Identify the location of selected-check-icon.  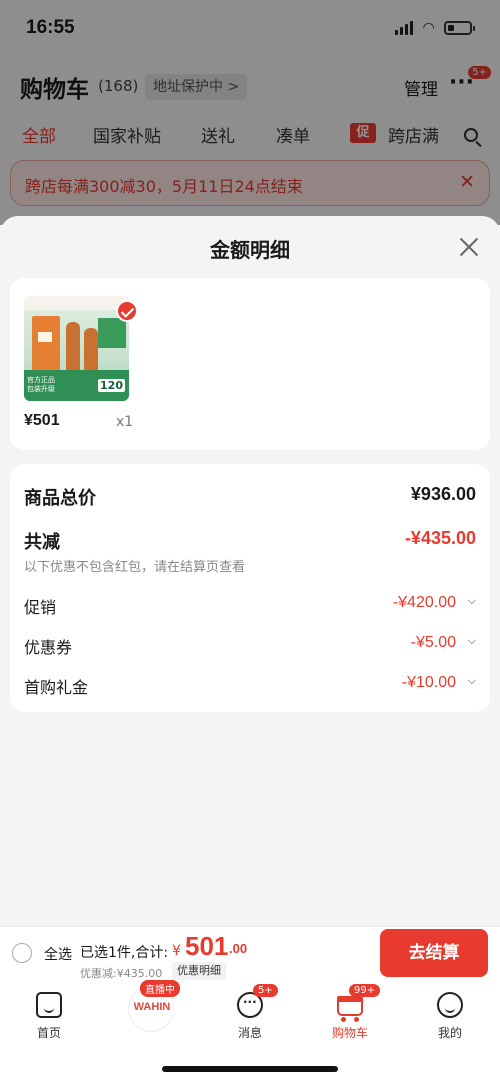
(127, 311).